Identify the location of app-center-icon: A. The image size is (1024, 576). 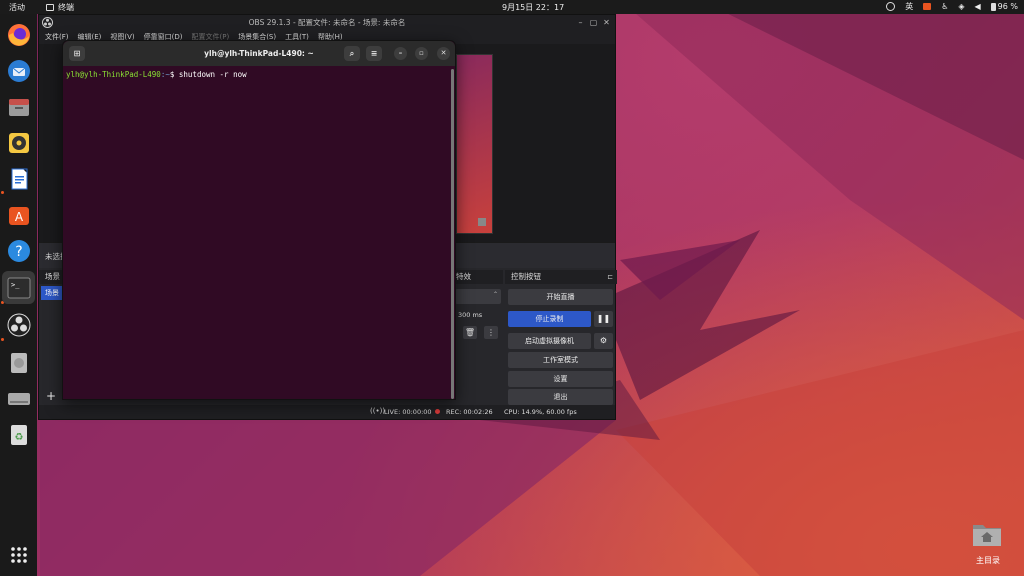
(18, 214).